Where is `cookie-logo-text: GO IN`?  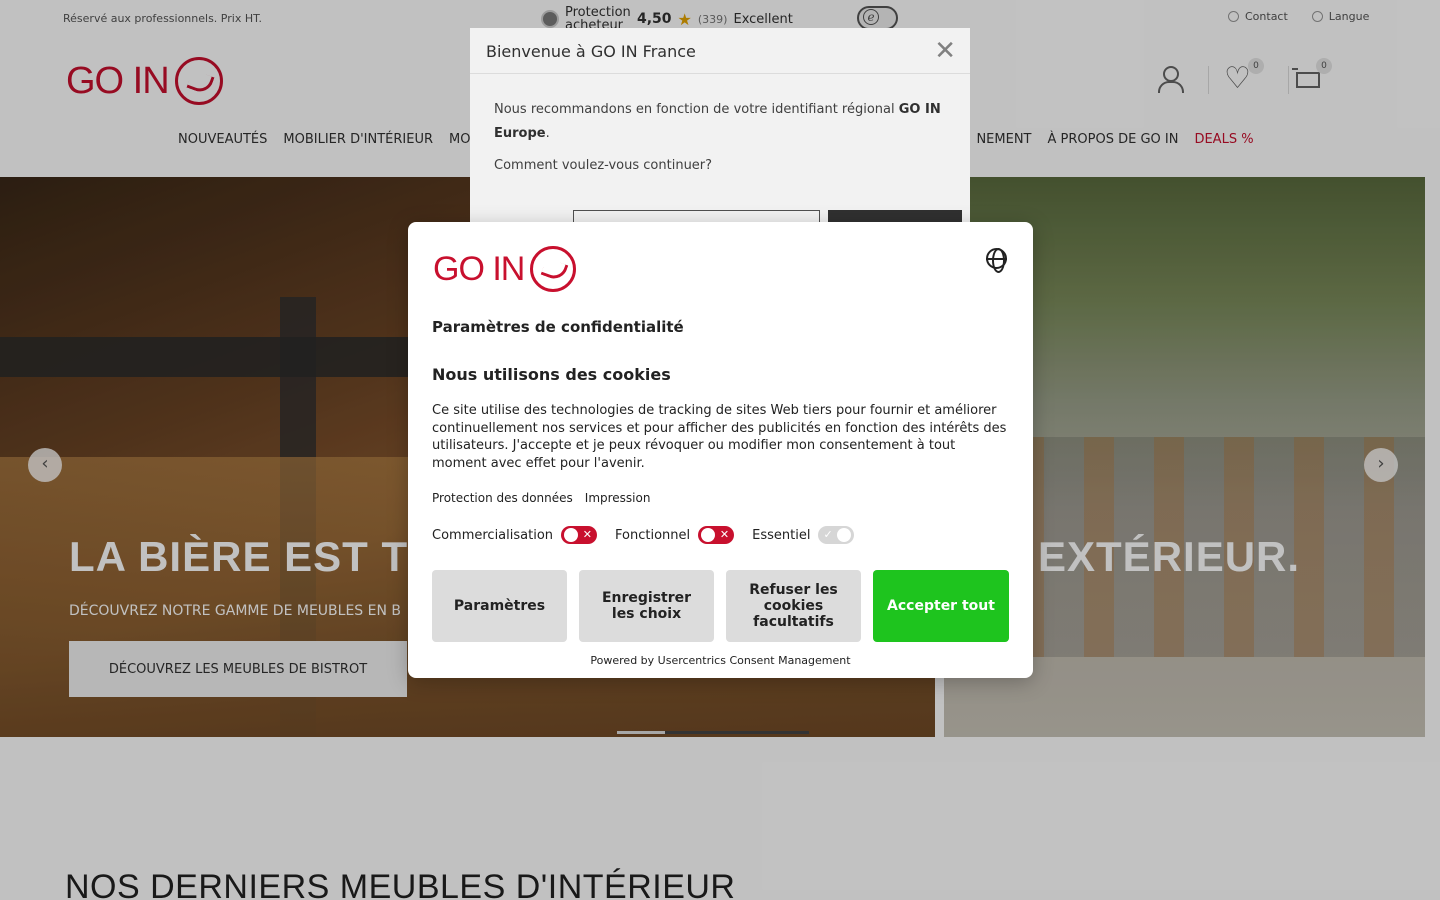
cookie-logo-text: GO IN is located at coordinates (479, 268).